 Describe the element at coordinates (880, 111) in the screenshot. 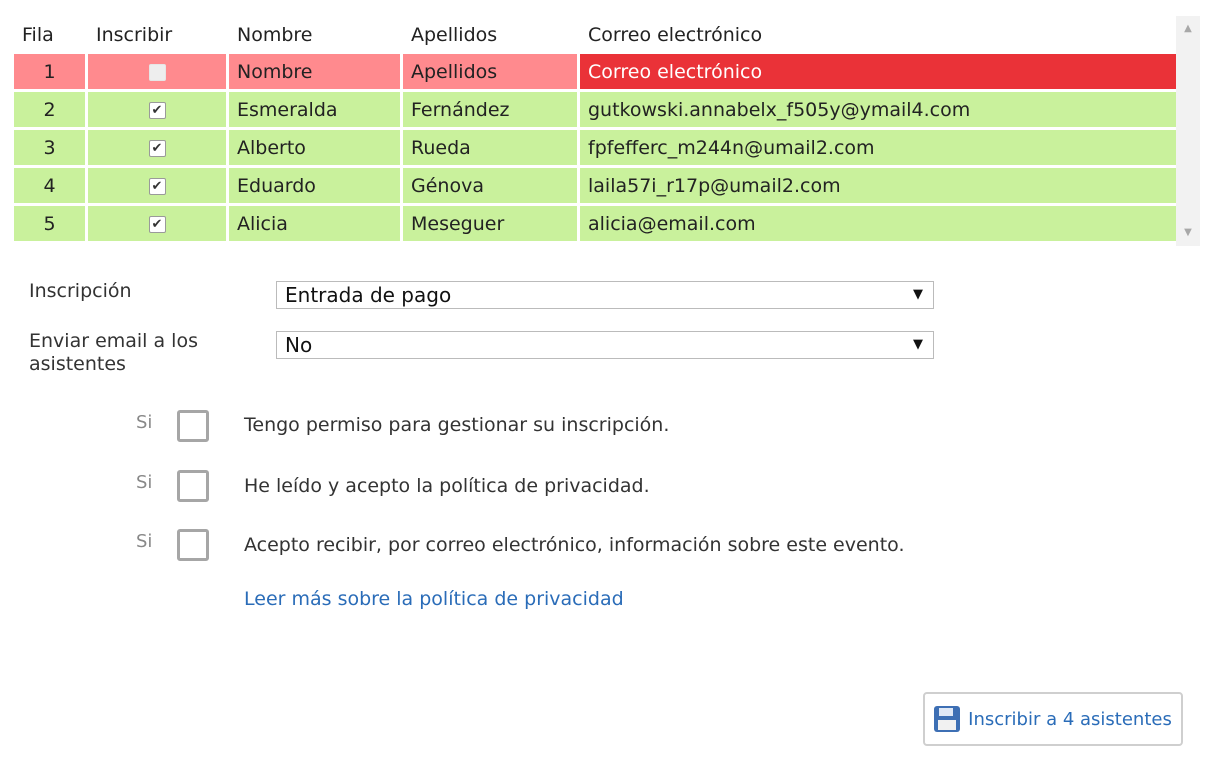

I see `correo-cell: gutkowski.annabelx_f505y@ymail4.com` at that location.